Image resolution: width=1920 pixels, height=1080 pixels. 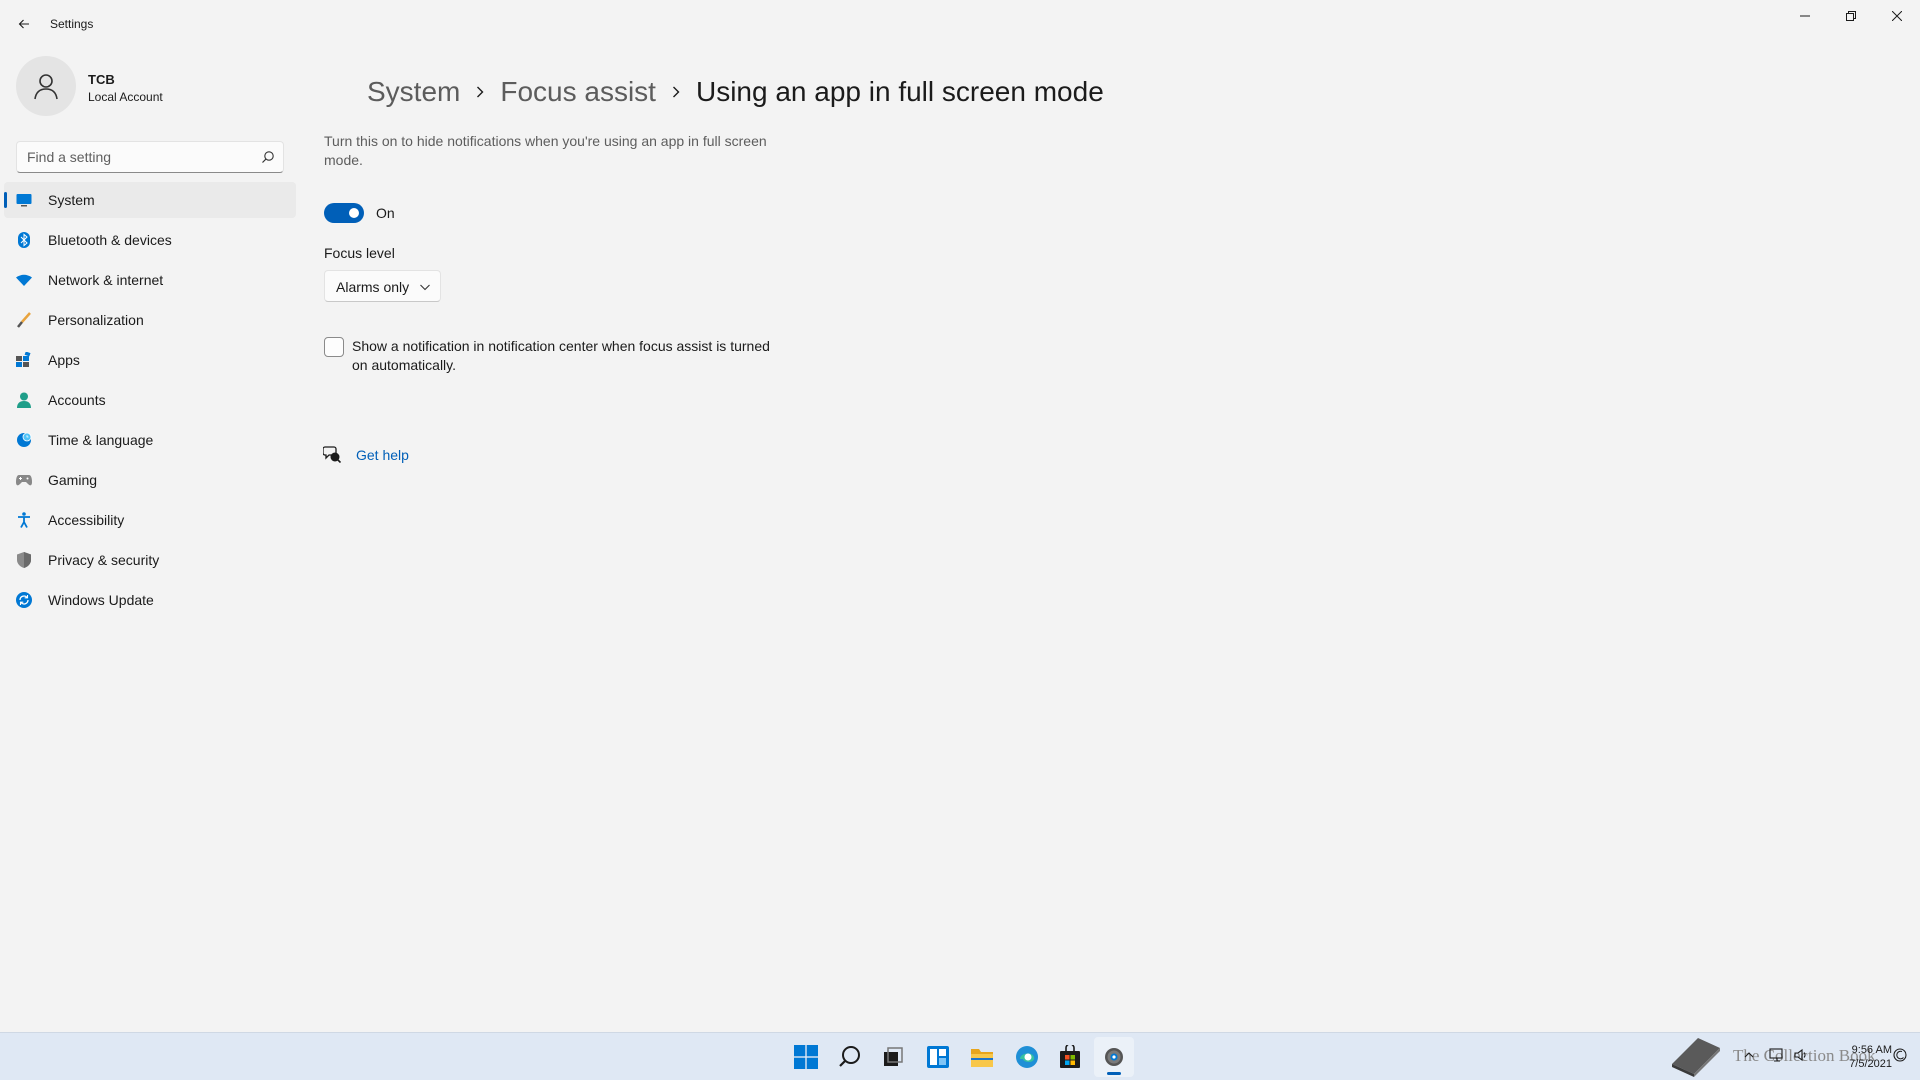 I want to click on file-explorer-button, so click(x=982, y=1057).